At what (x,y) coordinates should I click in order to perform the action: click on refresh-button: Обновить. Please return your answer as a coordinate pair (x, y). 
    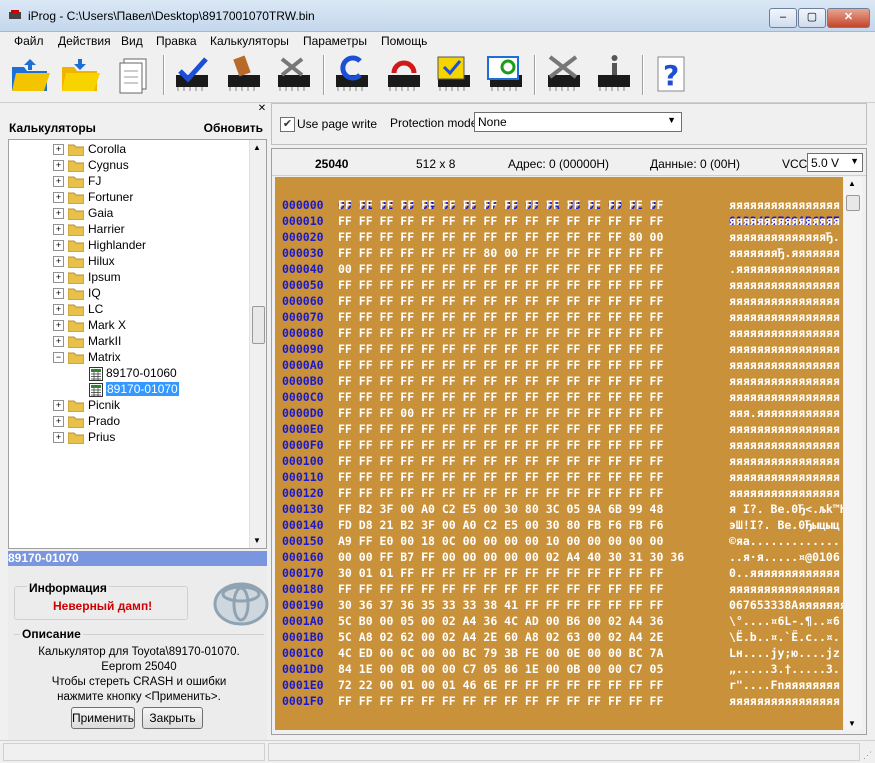
    Looking at the image, I should click on (233, 128).